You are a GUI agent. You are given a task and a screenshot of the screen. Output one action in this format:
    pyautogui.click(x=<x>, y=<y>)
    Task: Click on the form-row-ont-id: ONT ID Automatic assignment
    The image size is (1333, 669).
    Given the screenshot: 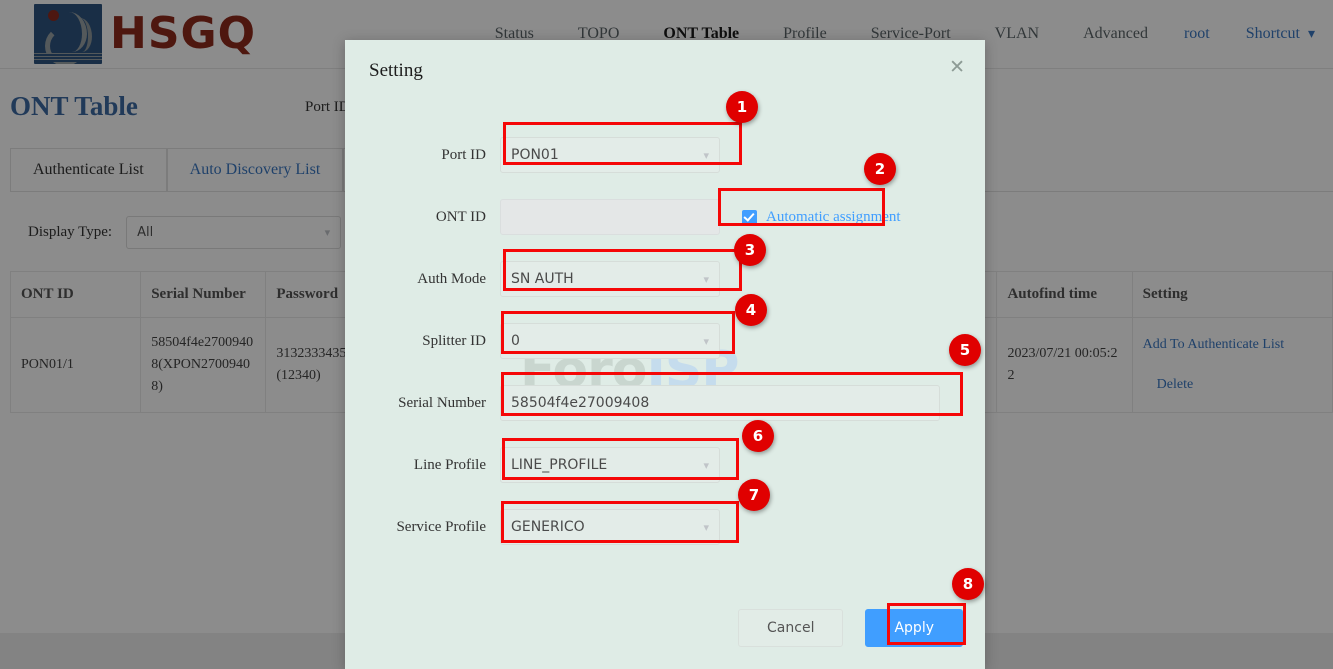 What is the action you would take?
    pyautogui.click(x=665, y=217)
    